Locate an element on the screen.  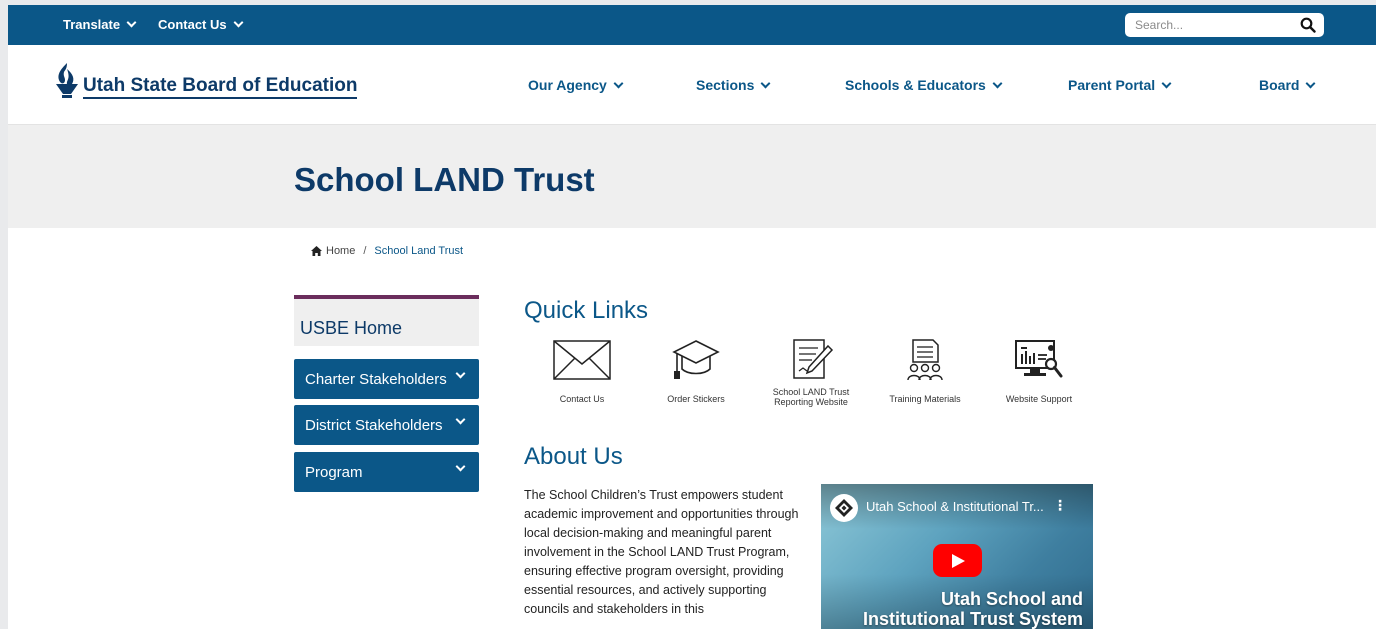
quick-link-label: School LAND Trust Reporting Website is located at coordinates (811, 397).